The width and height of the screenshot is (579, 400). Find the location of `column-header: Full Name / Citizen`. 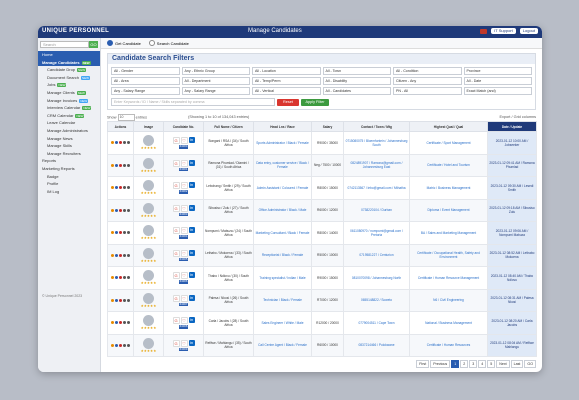

column-header: Full Name / Citizen is located at coordinates (228, 126).